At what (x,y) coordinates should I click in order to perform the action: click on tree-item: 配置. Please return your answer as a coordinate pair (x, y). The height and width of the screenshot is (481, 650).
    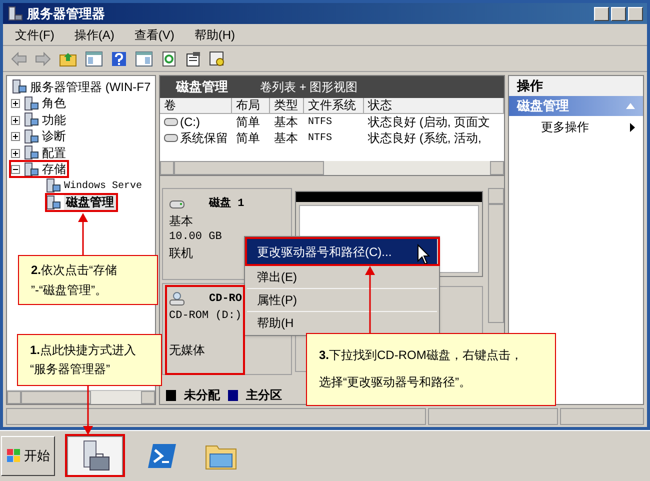
    Looking at the image, I should click on (54, 153).